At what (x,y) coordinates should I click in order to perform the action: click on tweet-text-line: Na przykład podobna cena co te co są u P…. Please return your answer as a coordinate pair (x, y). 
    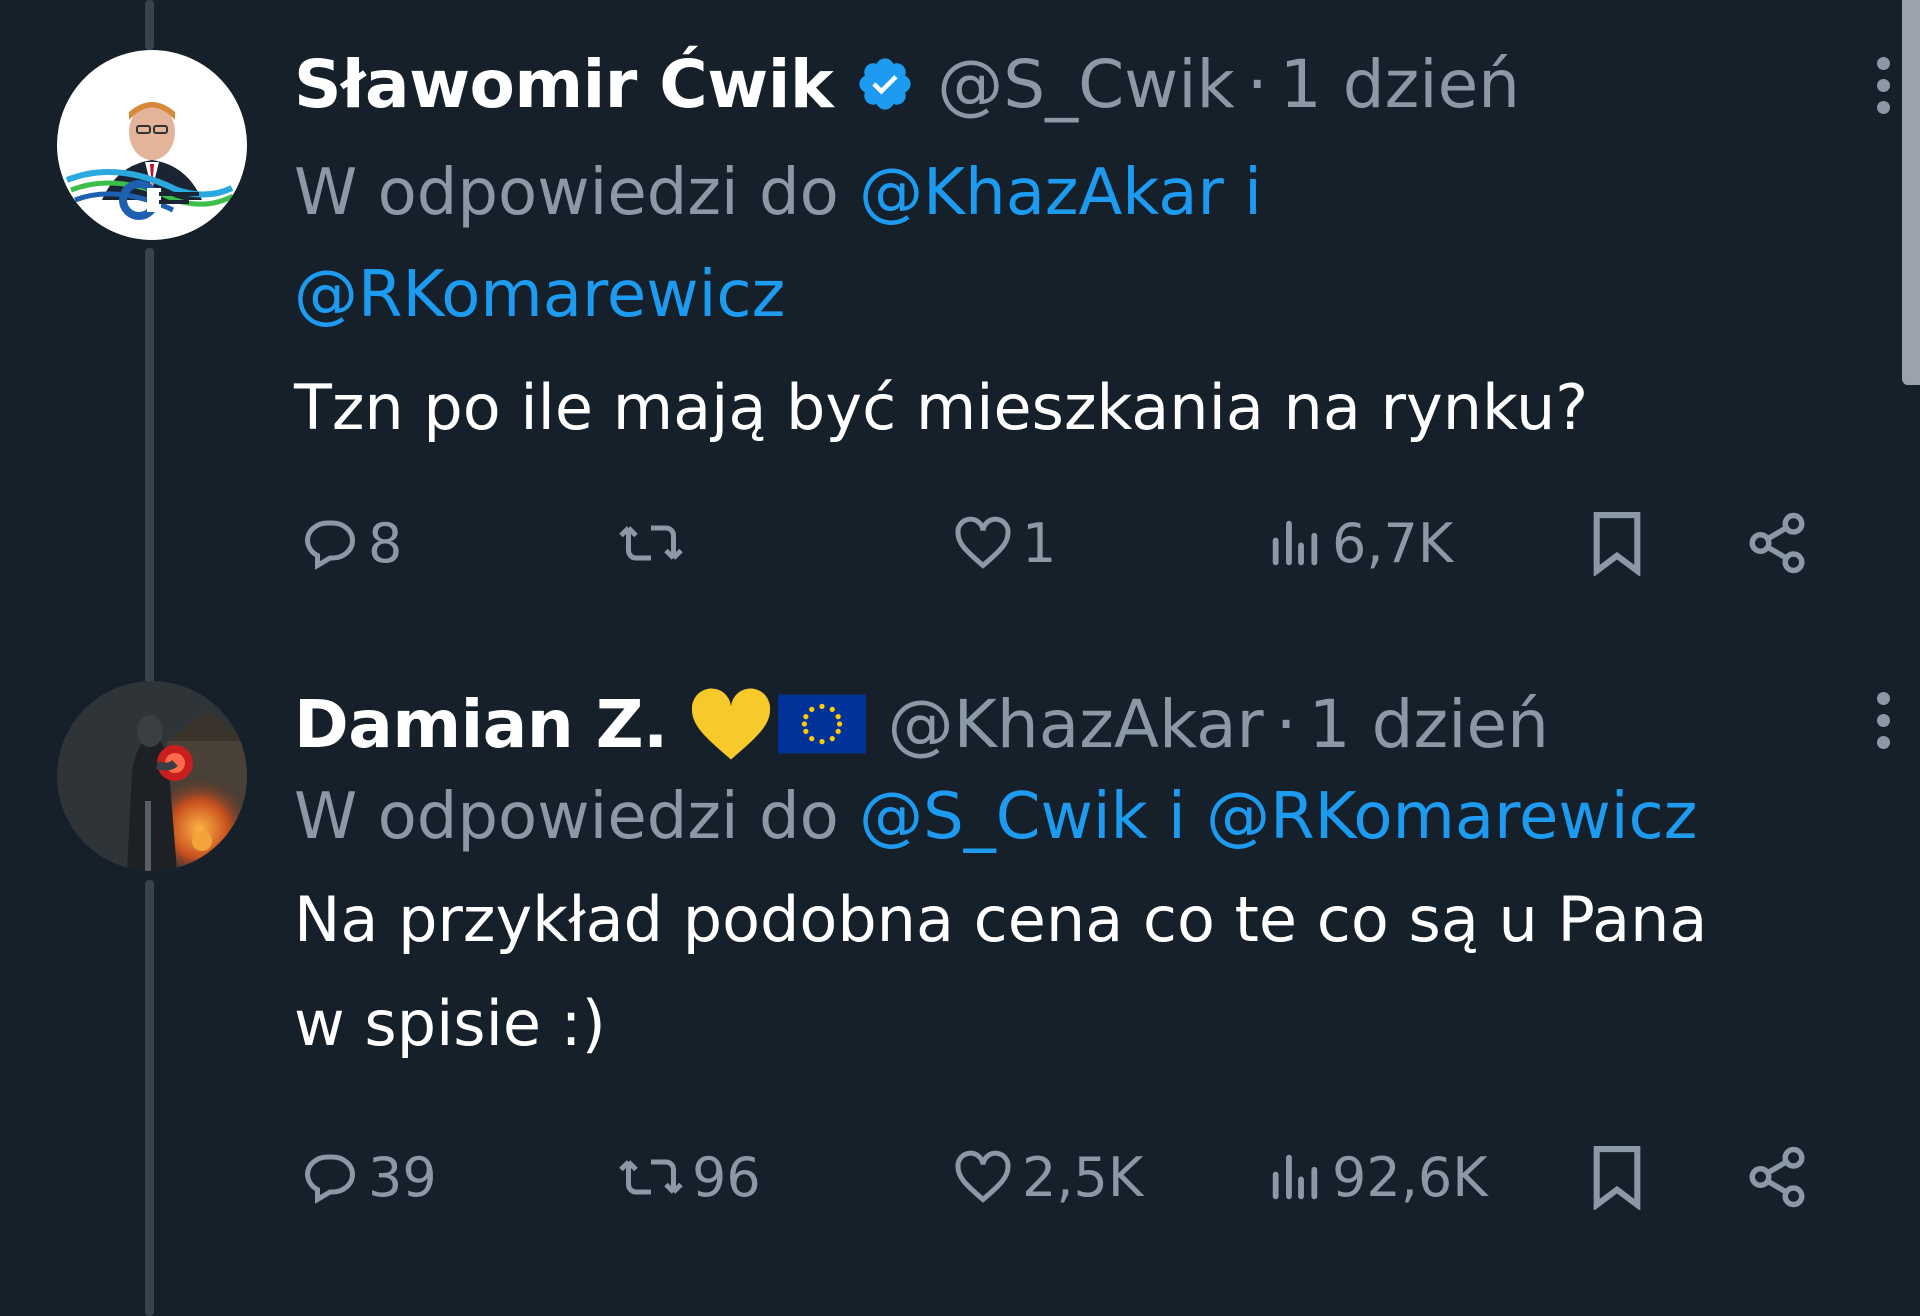
    Looking at the image, I should click on (1001, 919).